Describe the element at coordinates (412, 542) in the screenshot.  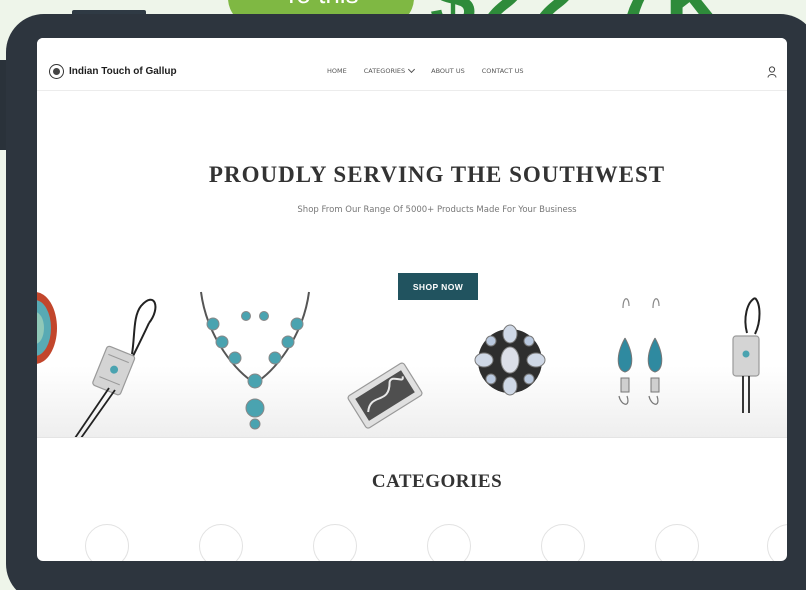
I see `category-list` at that location.